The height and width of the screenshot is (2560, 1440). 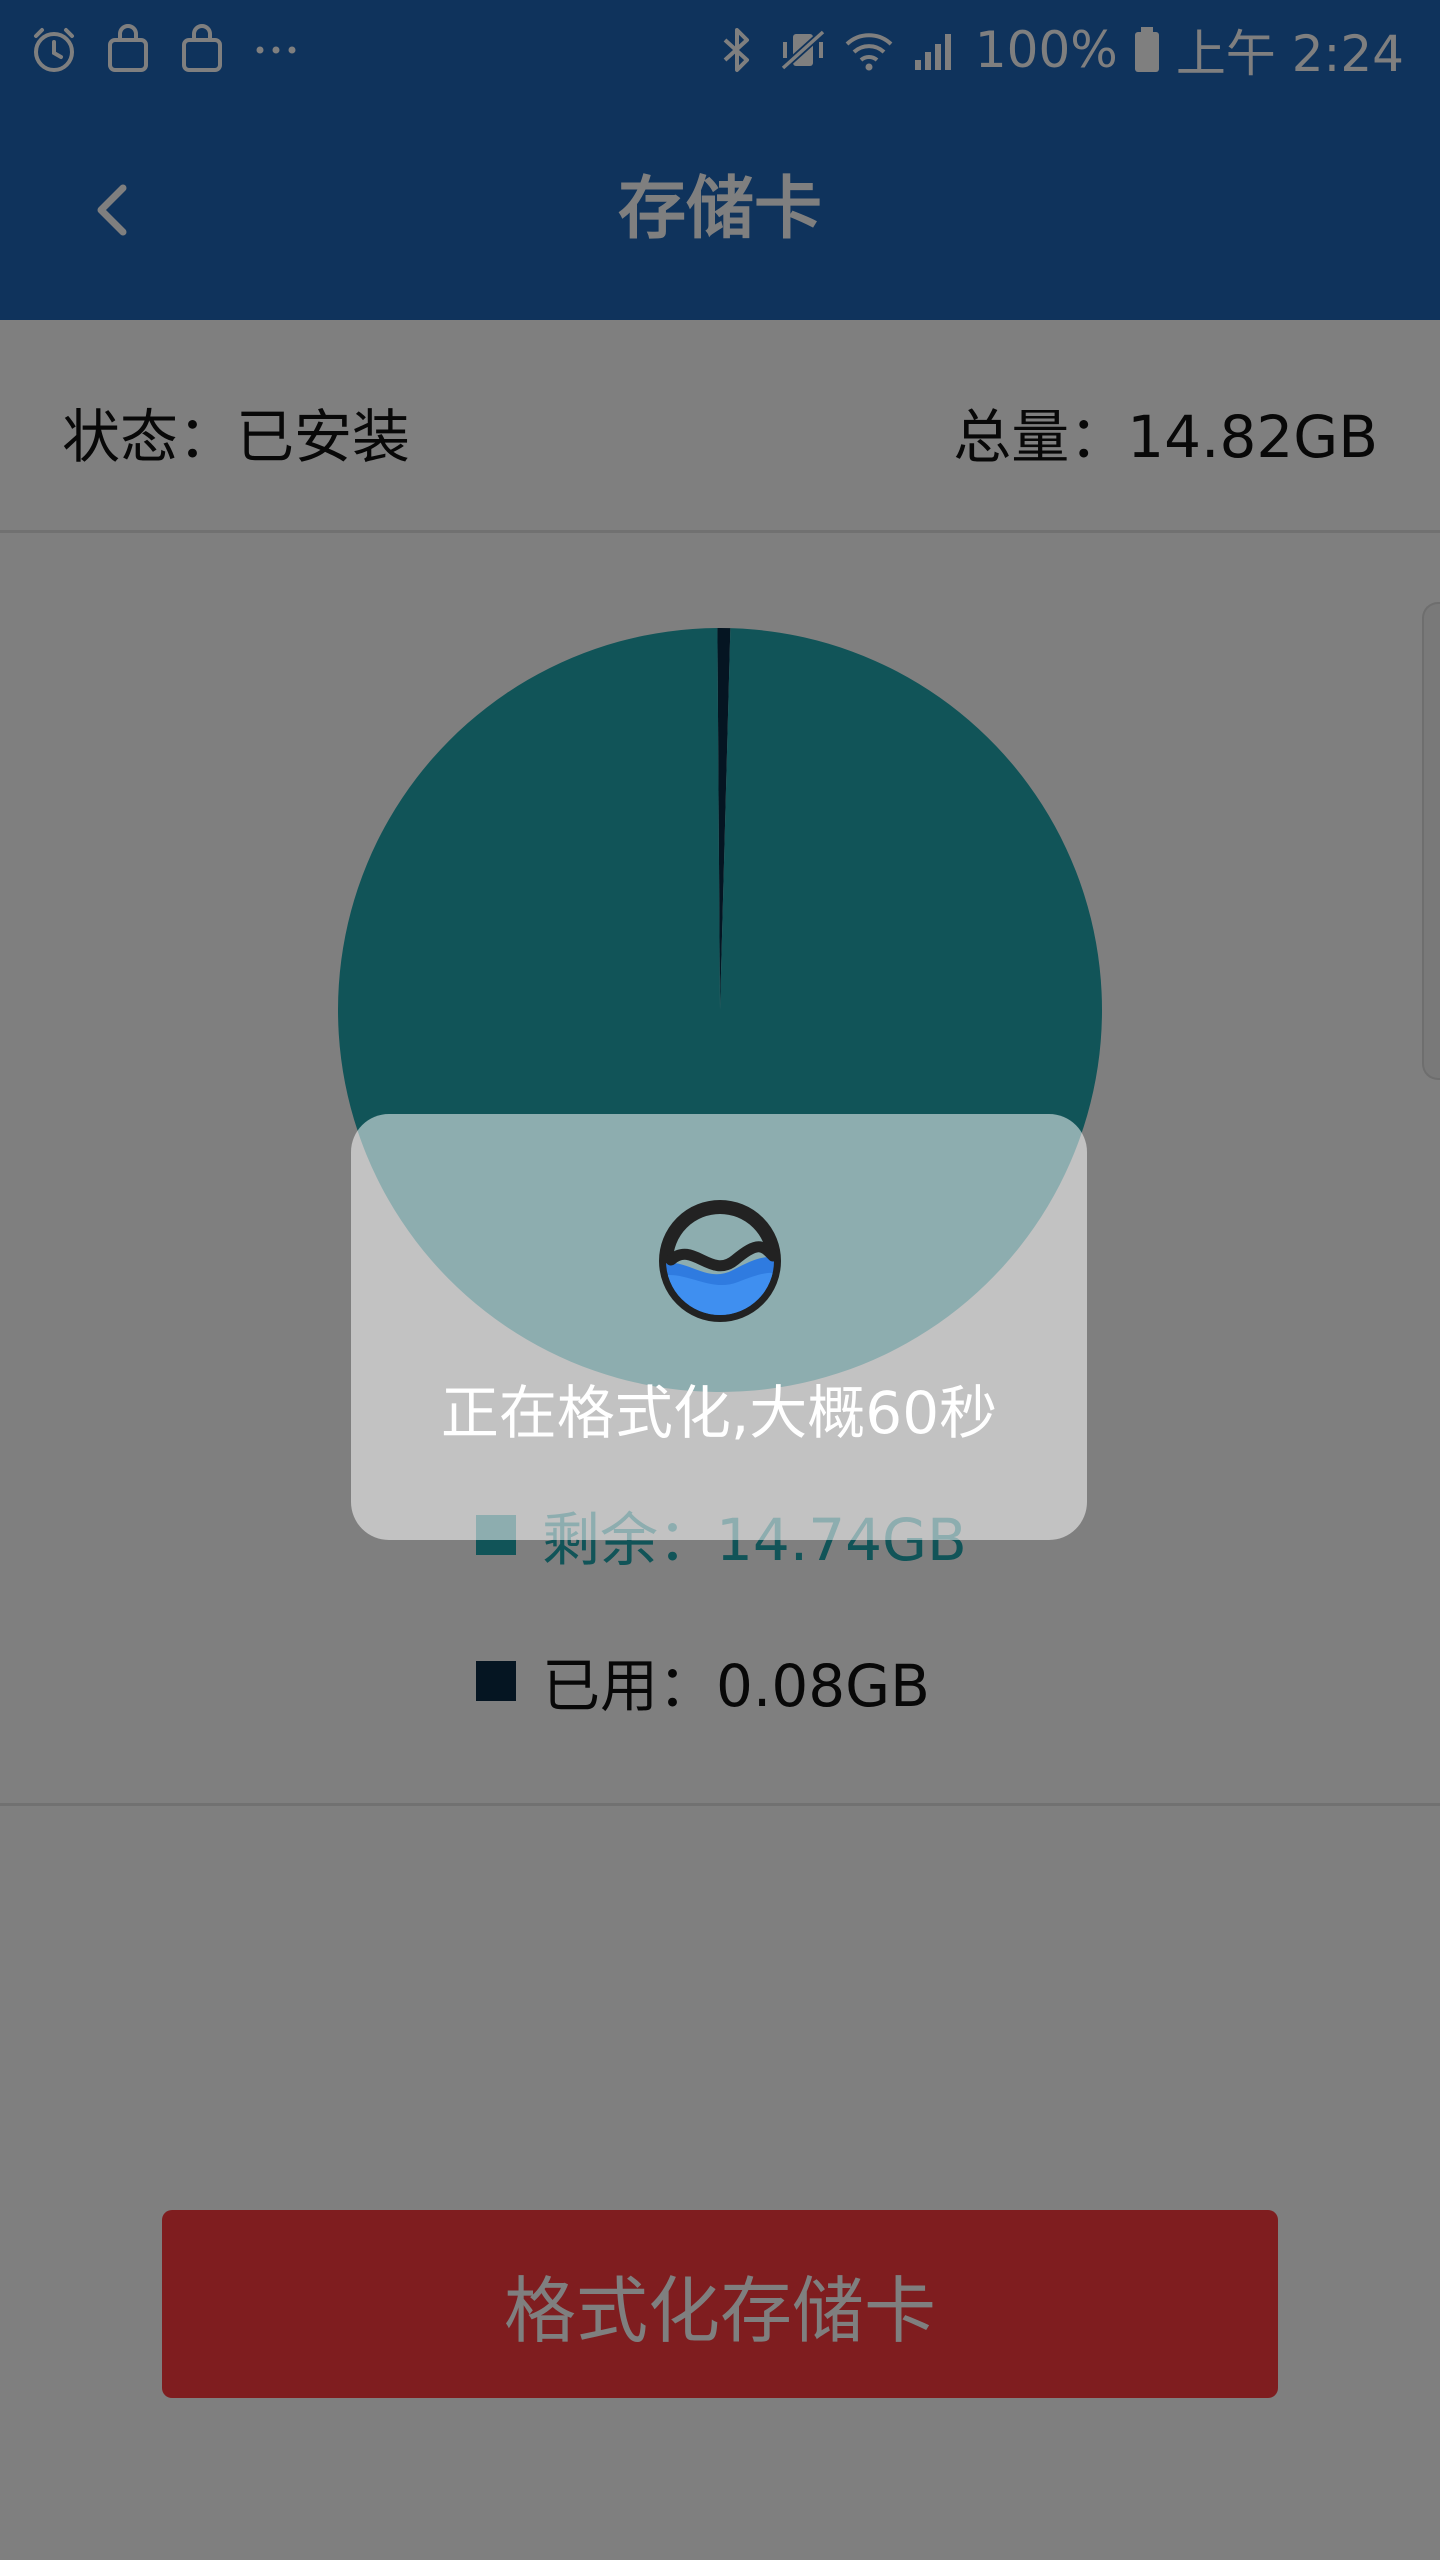 I want to click on formatting-progress-dialog: 正在格式化,大概60秒, so click(x=719, y=1327).